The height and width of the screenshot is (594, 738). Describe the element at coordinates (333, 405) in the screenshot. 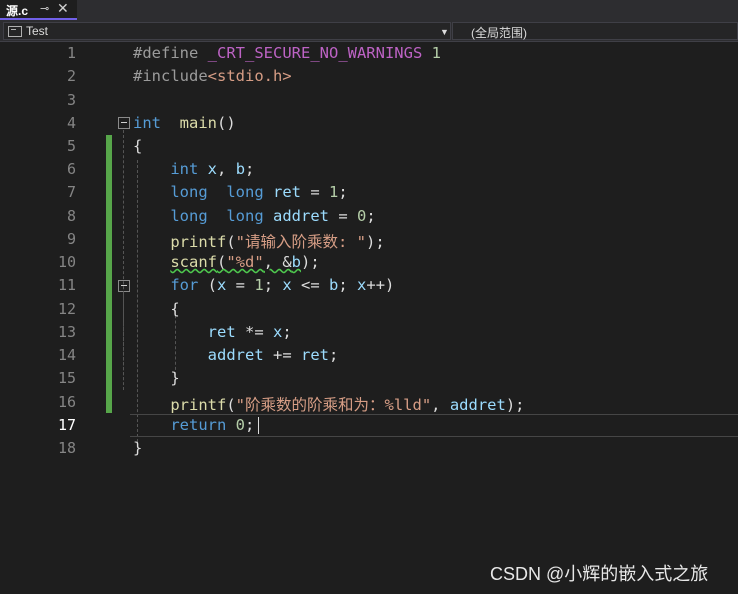

I see `string-literal: "阶乘数的阶乘和为：%lld"` at that location.